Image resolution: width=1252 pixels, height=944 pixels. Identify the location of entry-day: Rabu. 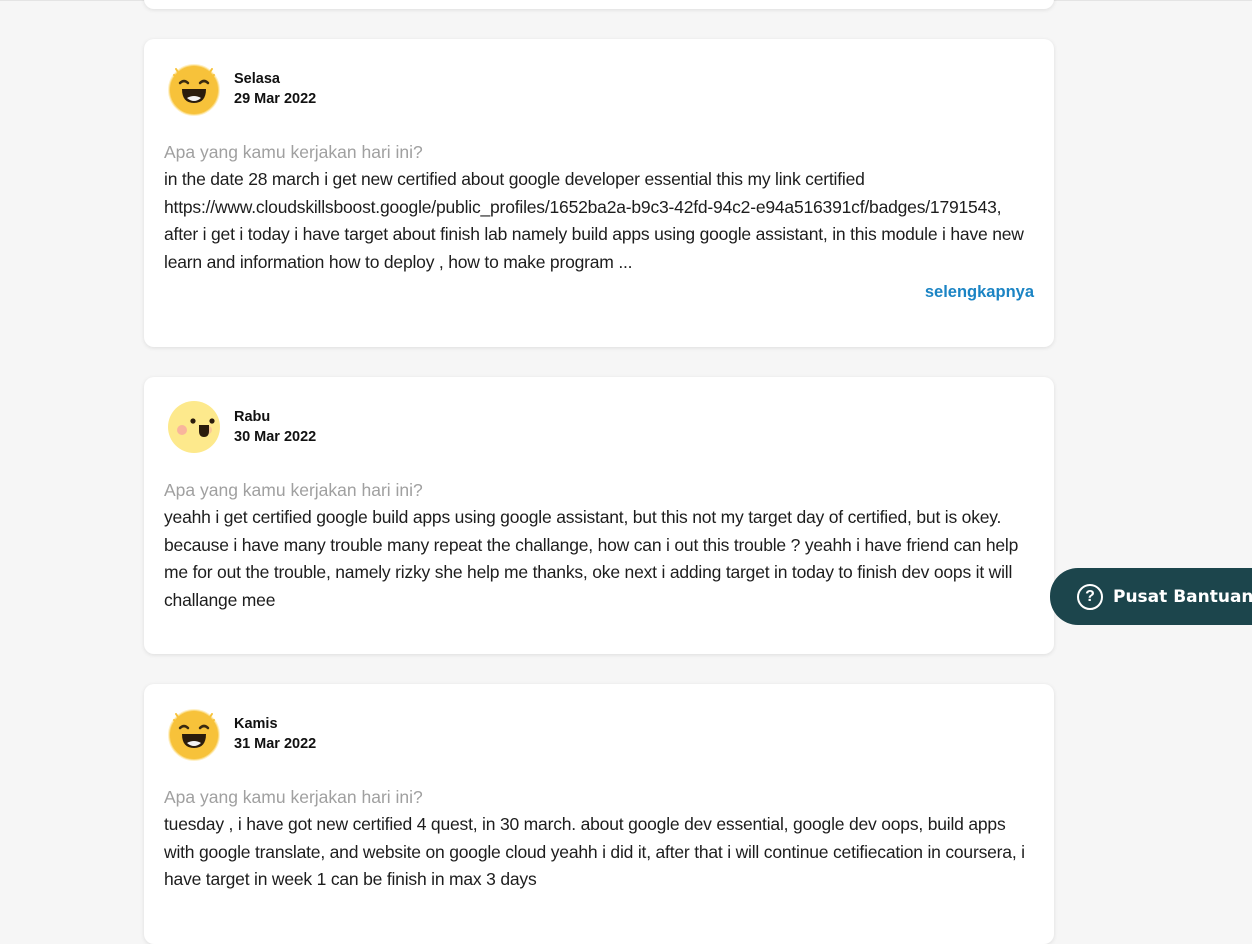
(252, 417).